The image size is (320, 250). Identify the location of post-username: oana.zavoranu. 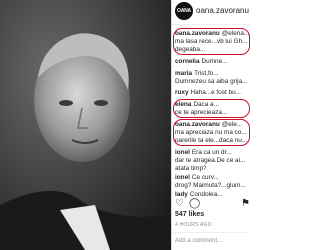
(222, 10).